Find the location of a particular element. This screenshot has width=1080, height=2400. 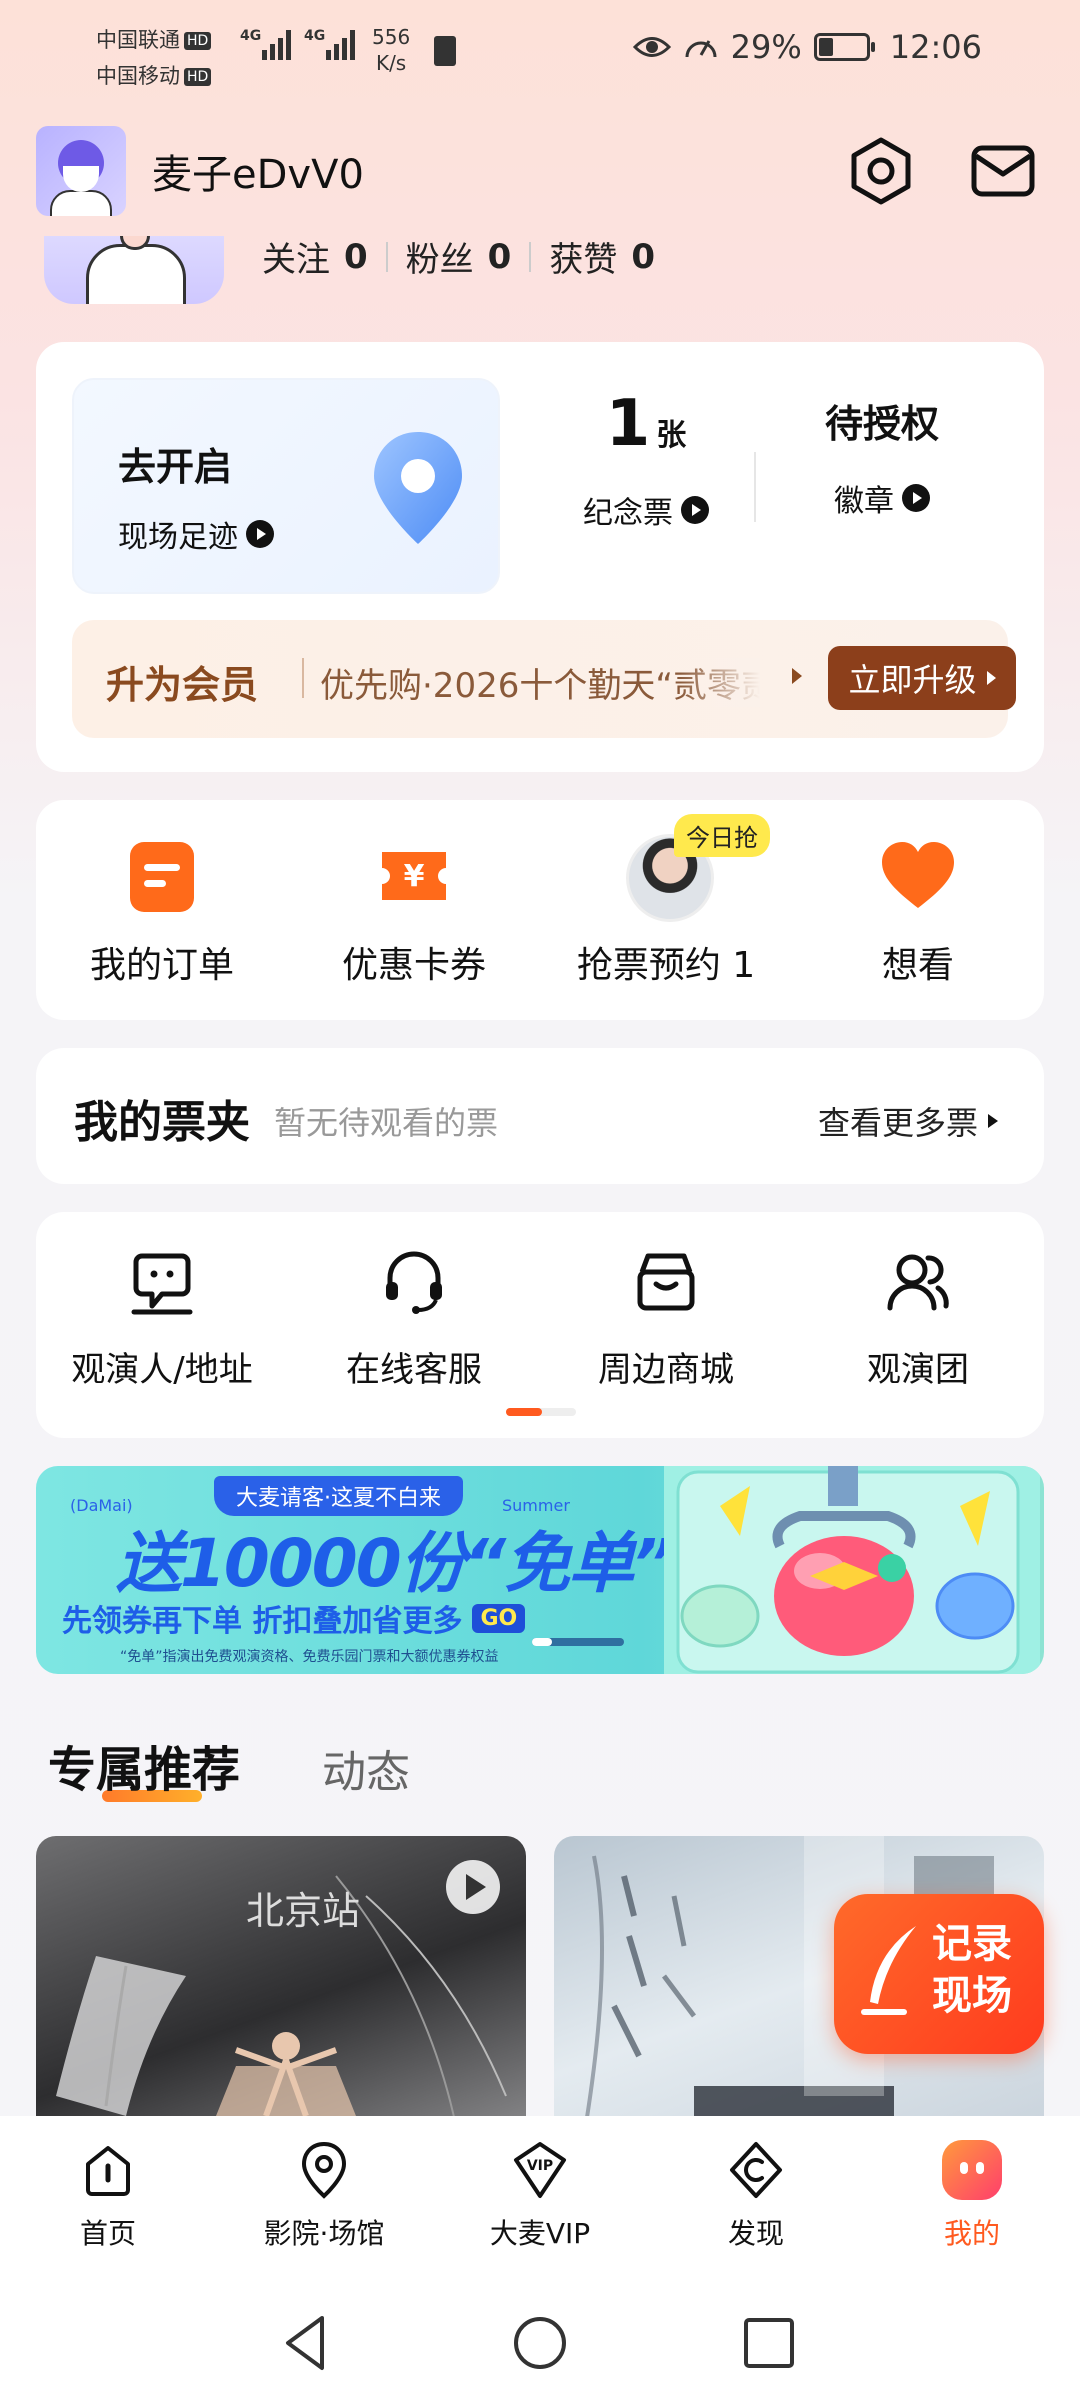

quick-action-coupons: ¥ 优惠卡券 is located at coordinates (414, 910).